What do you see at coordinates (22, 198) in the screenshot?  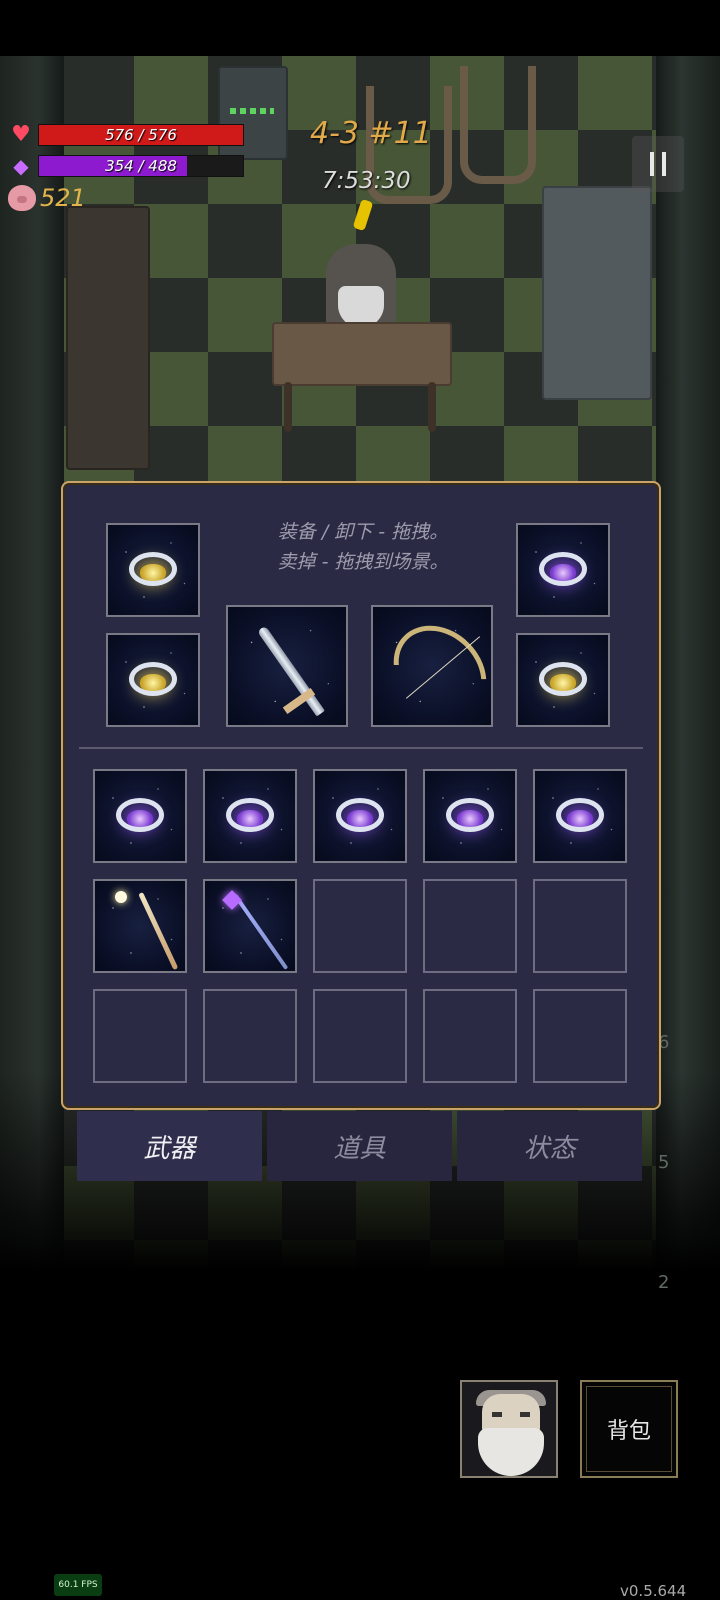 I see `pig-icon` at bounding box center [22, 198].